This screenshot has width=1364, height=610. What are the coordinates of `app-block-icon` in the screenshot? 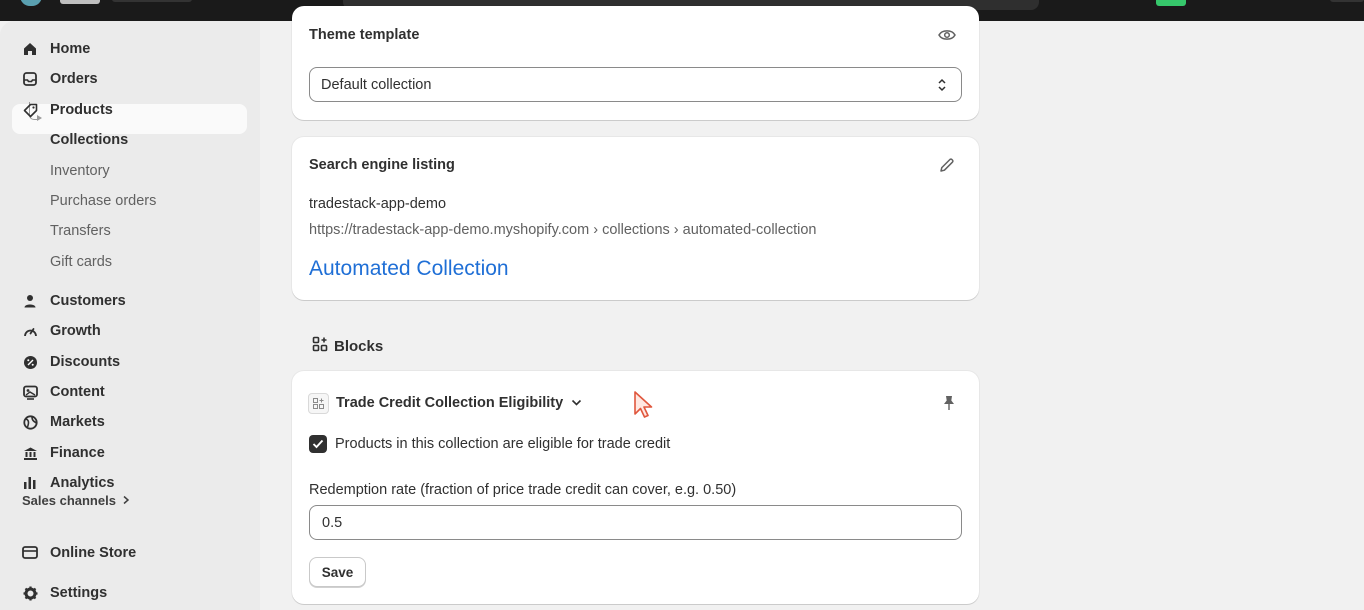 It's located at (318, 403).